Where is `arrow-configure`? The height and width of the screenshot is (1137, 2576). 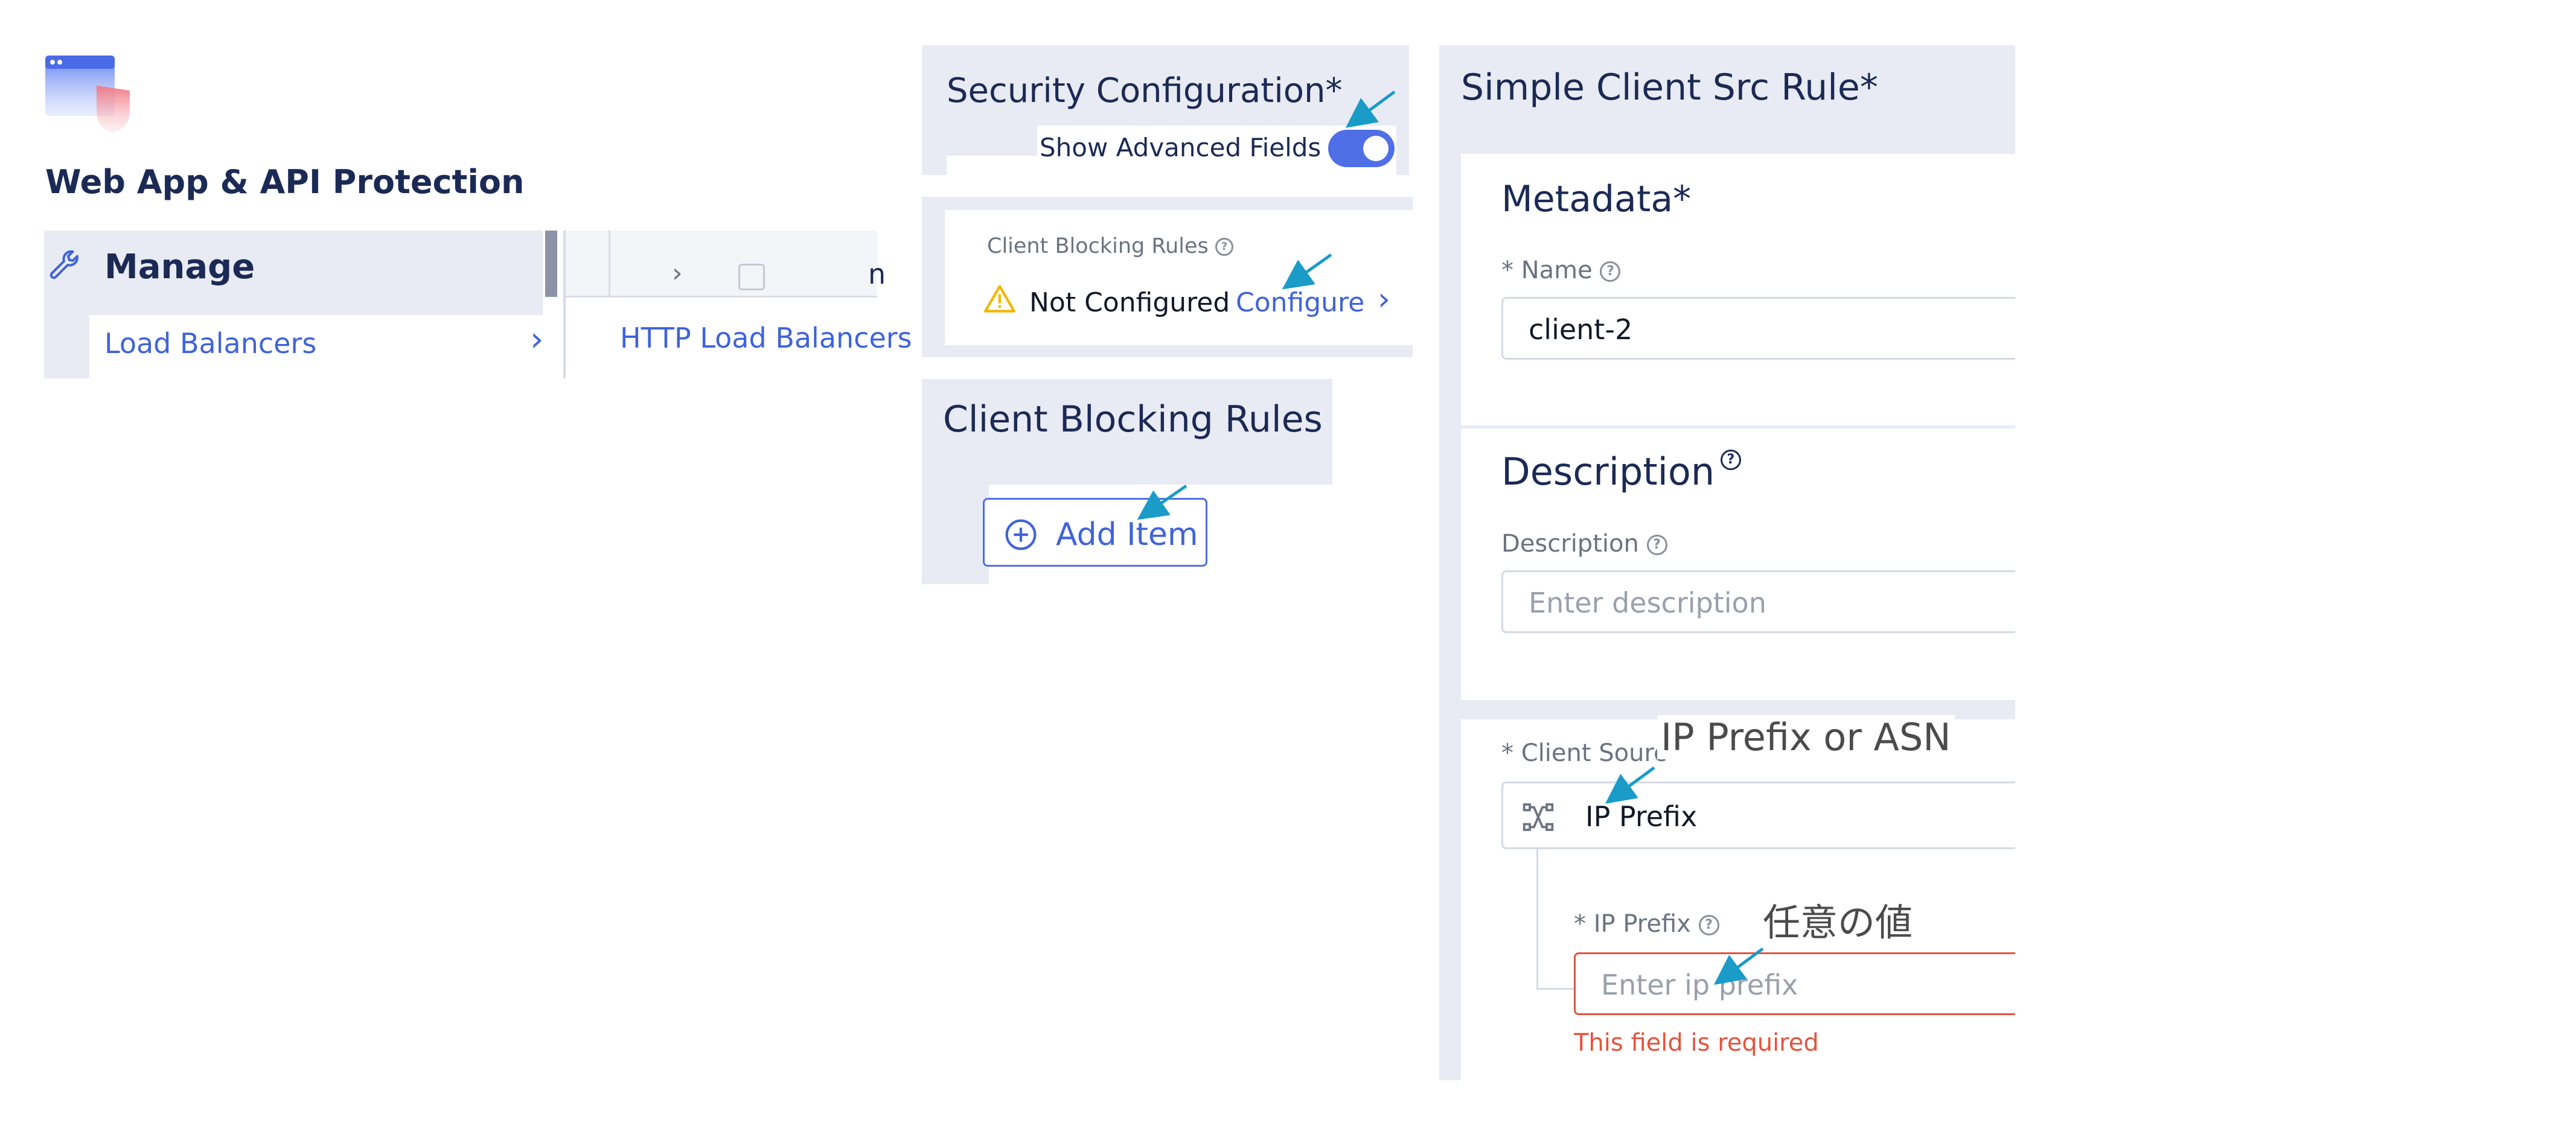 arrow-configure is located at coordinates (1307, 271).